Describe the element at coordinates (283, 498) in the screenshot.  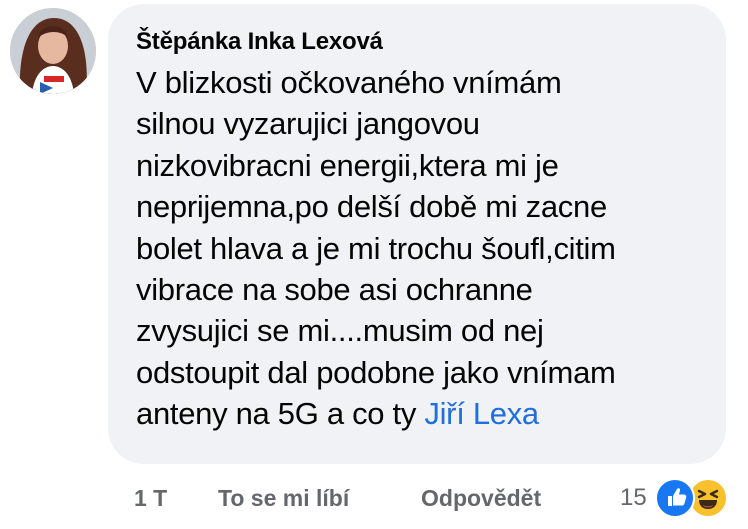
I see `like-button: To se mi líbí` at that location.